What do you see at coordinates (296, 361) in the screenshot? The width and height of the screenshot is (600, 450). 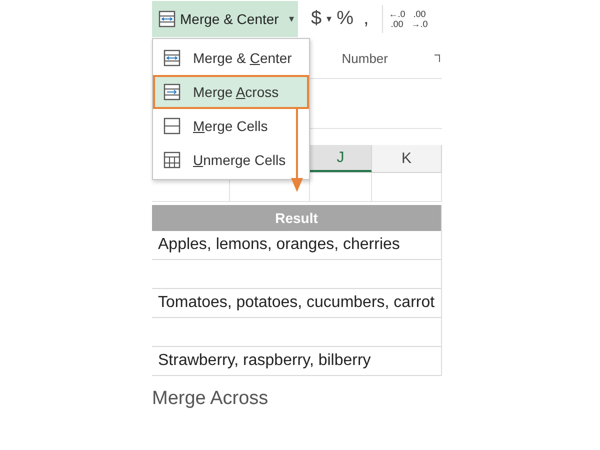 I see `table-cell: Strawberry, raspberry, bilberry` at bounding box center [296, 361].